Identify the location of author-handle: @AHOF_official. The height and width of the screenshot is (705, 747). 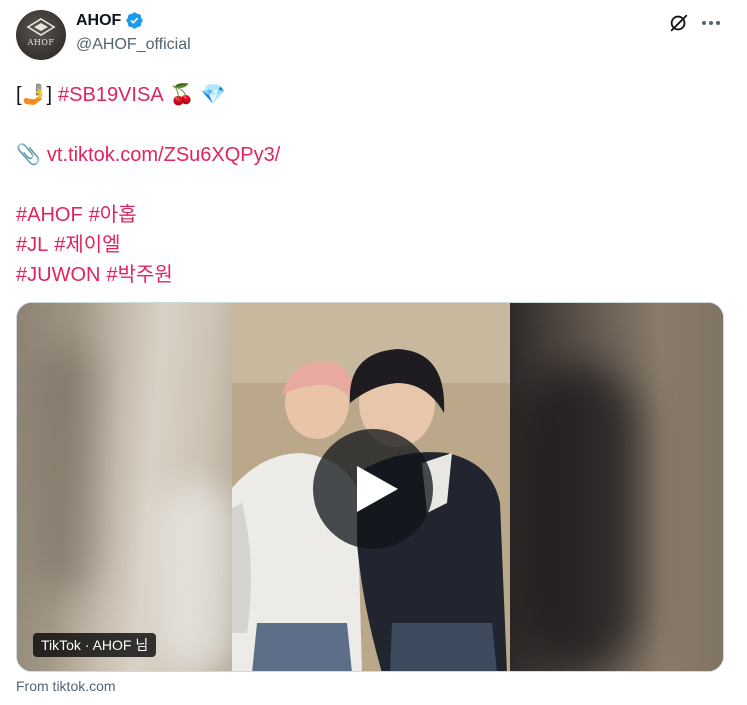
(133, 45).